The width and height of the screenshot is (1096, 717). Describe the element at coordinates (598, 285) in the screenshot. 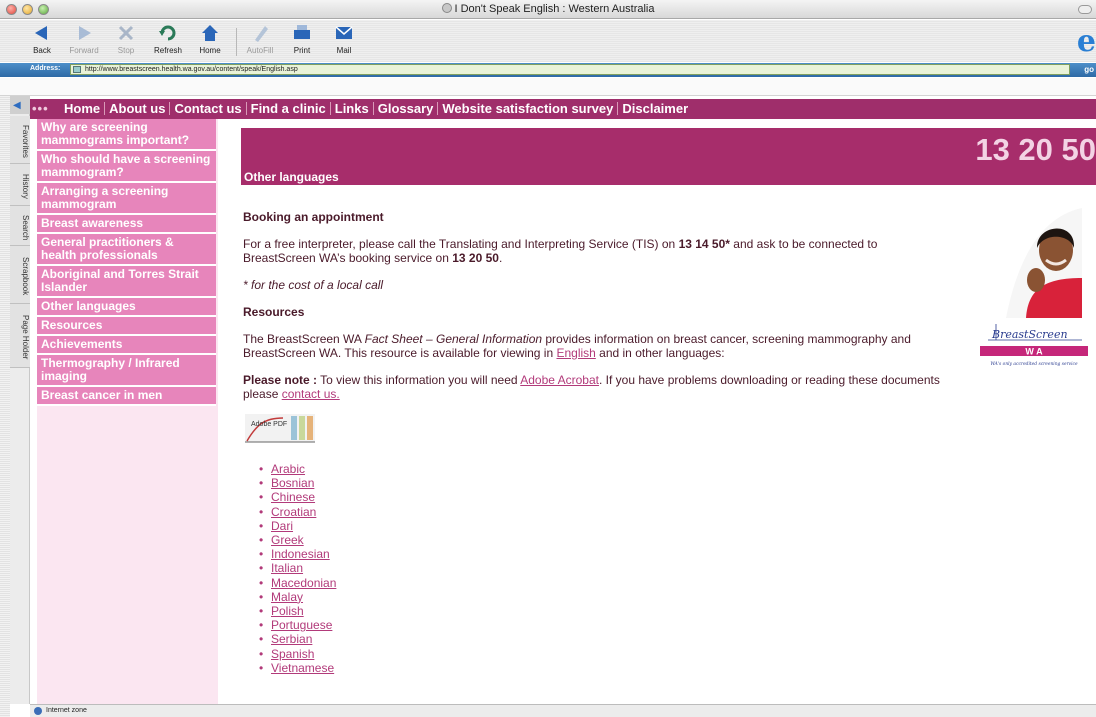

I see `local-call-note: * for the cost of a local call` at that location.